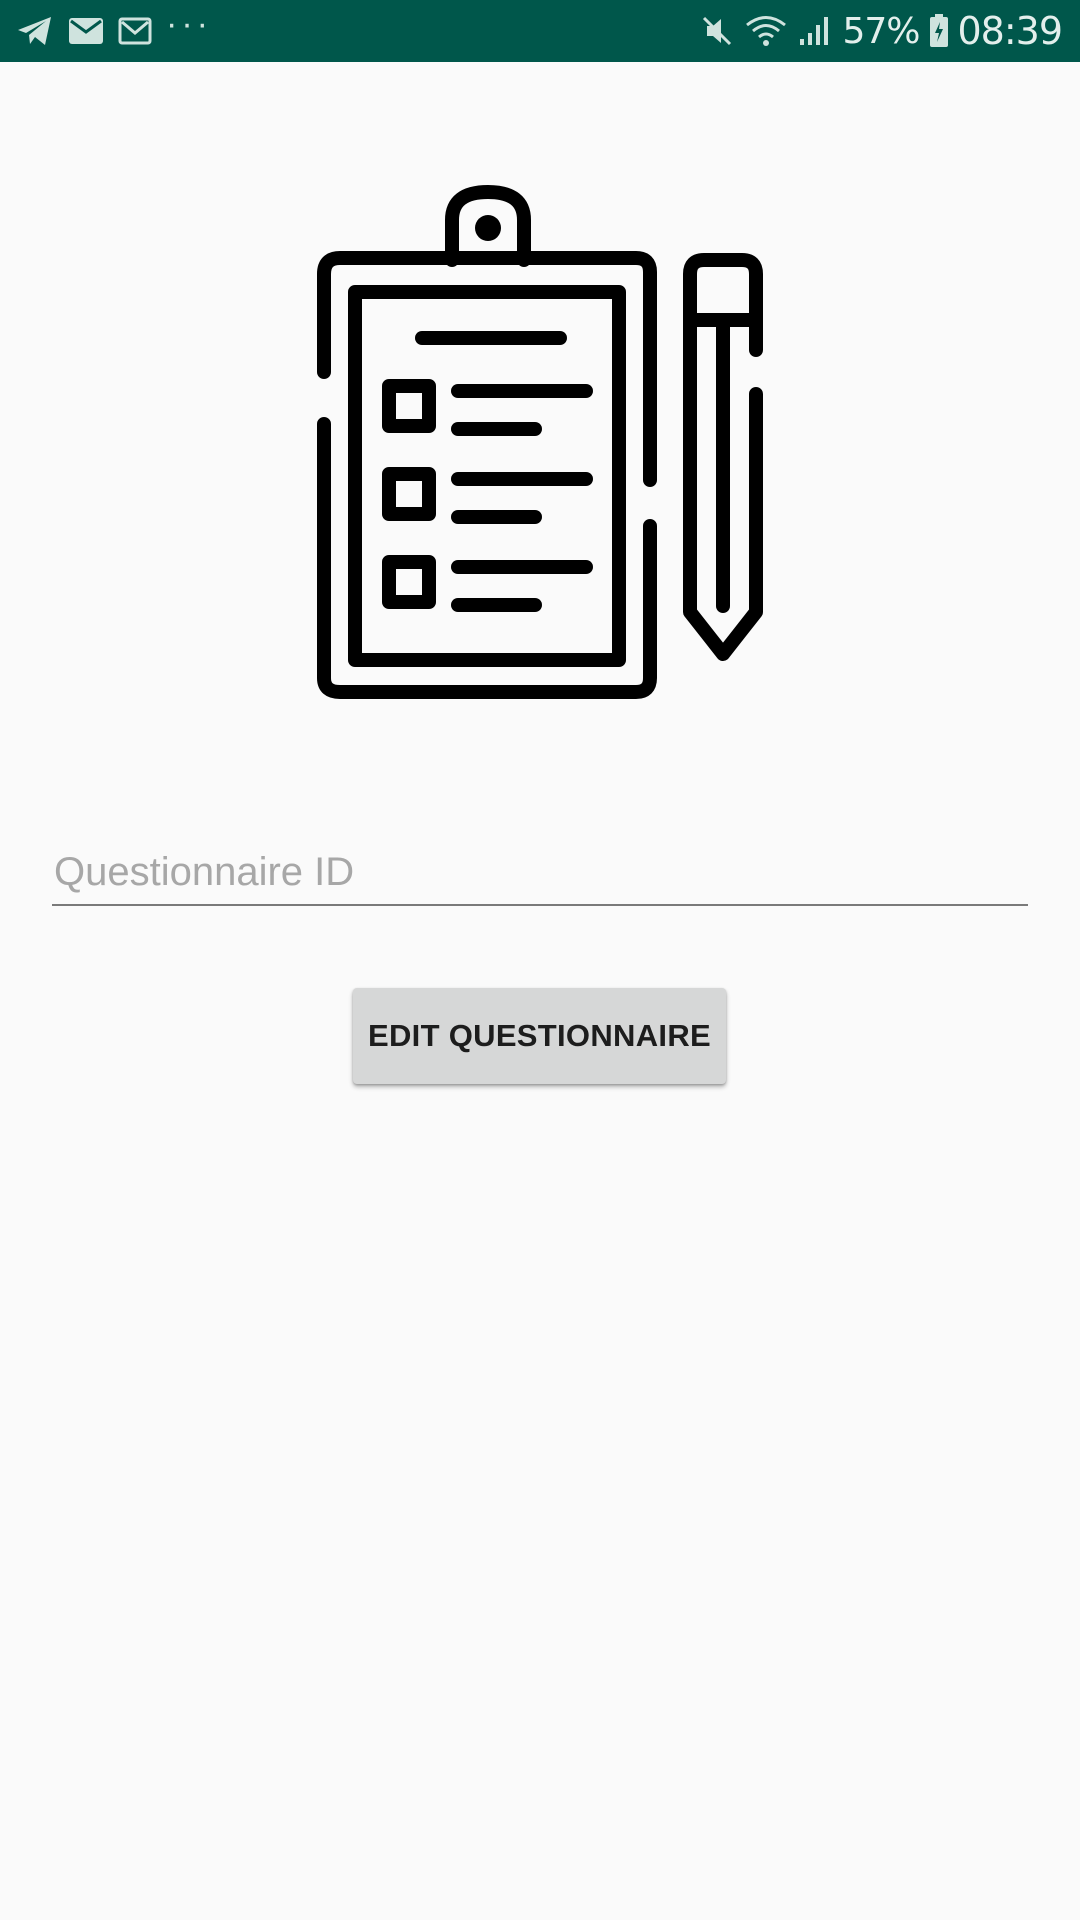 This screenshot has width=1080, height=1920. Describe the element at coordinates (86, 31) in the screenshot. I see `mail-icon` at that location.